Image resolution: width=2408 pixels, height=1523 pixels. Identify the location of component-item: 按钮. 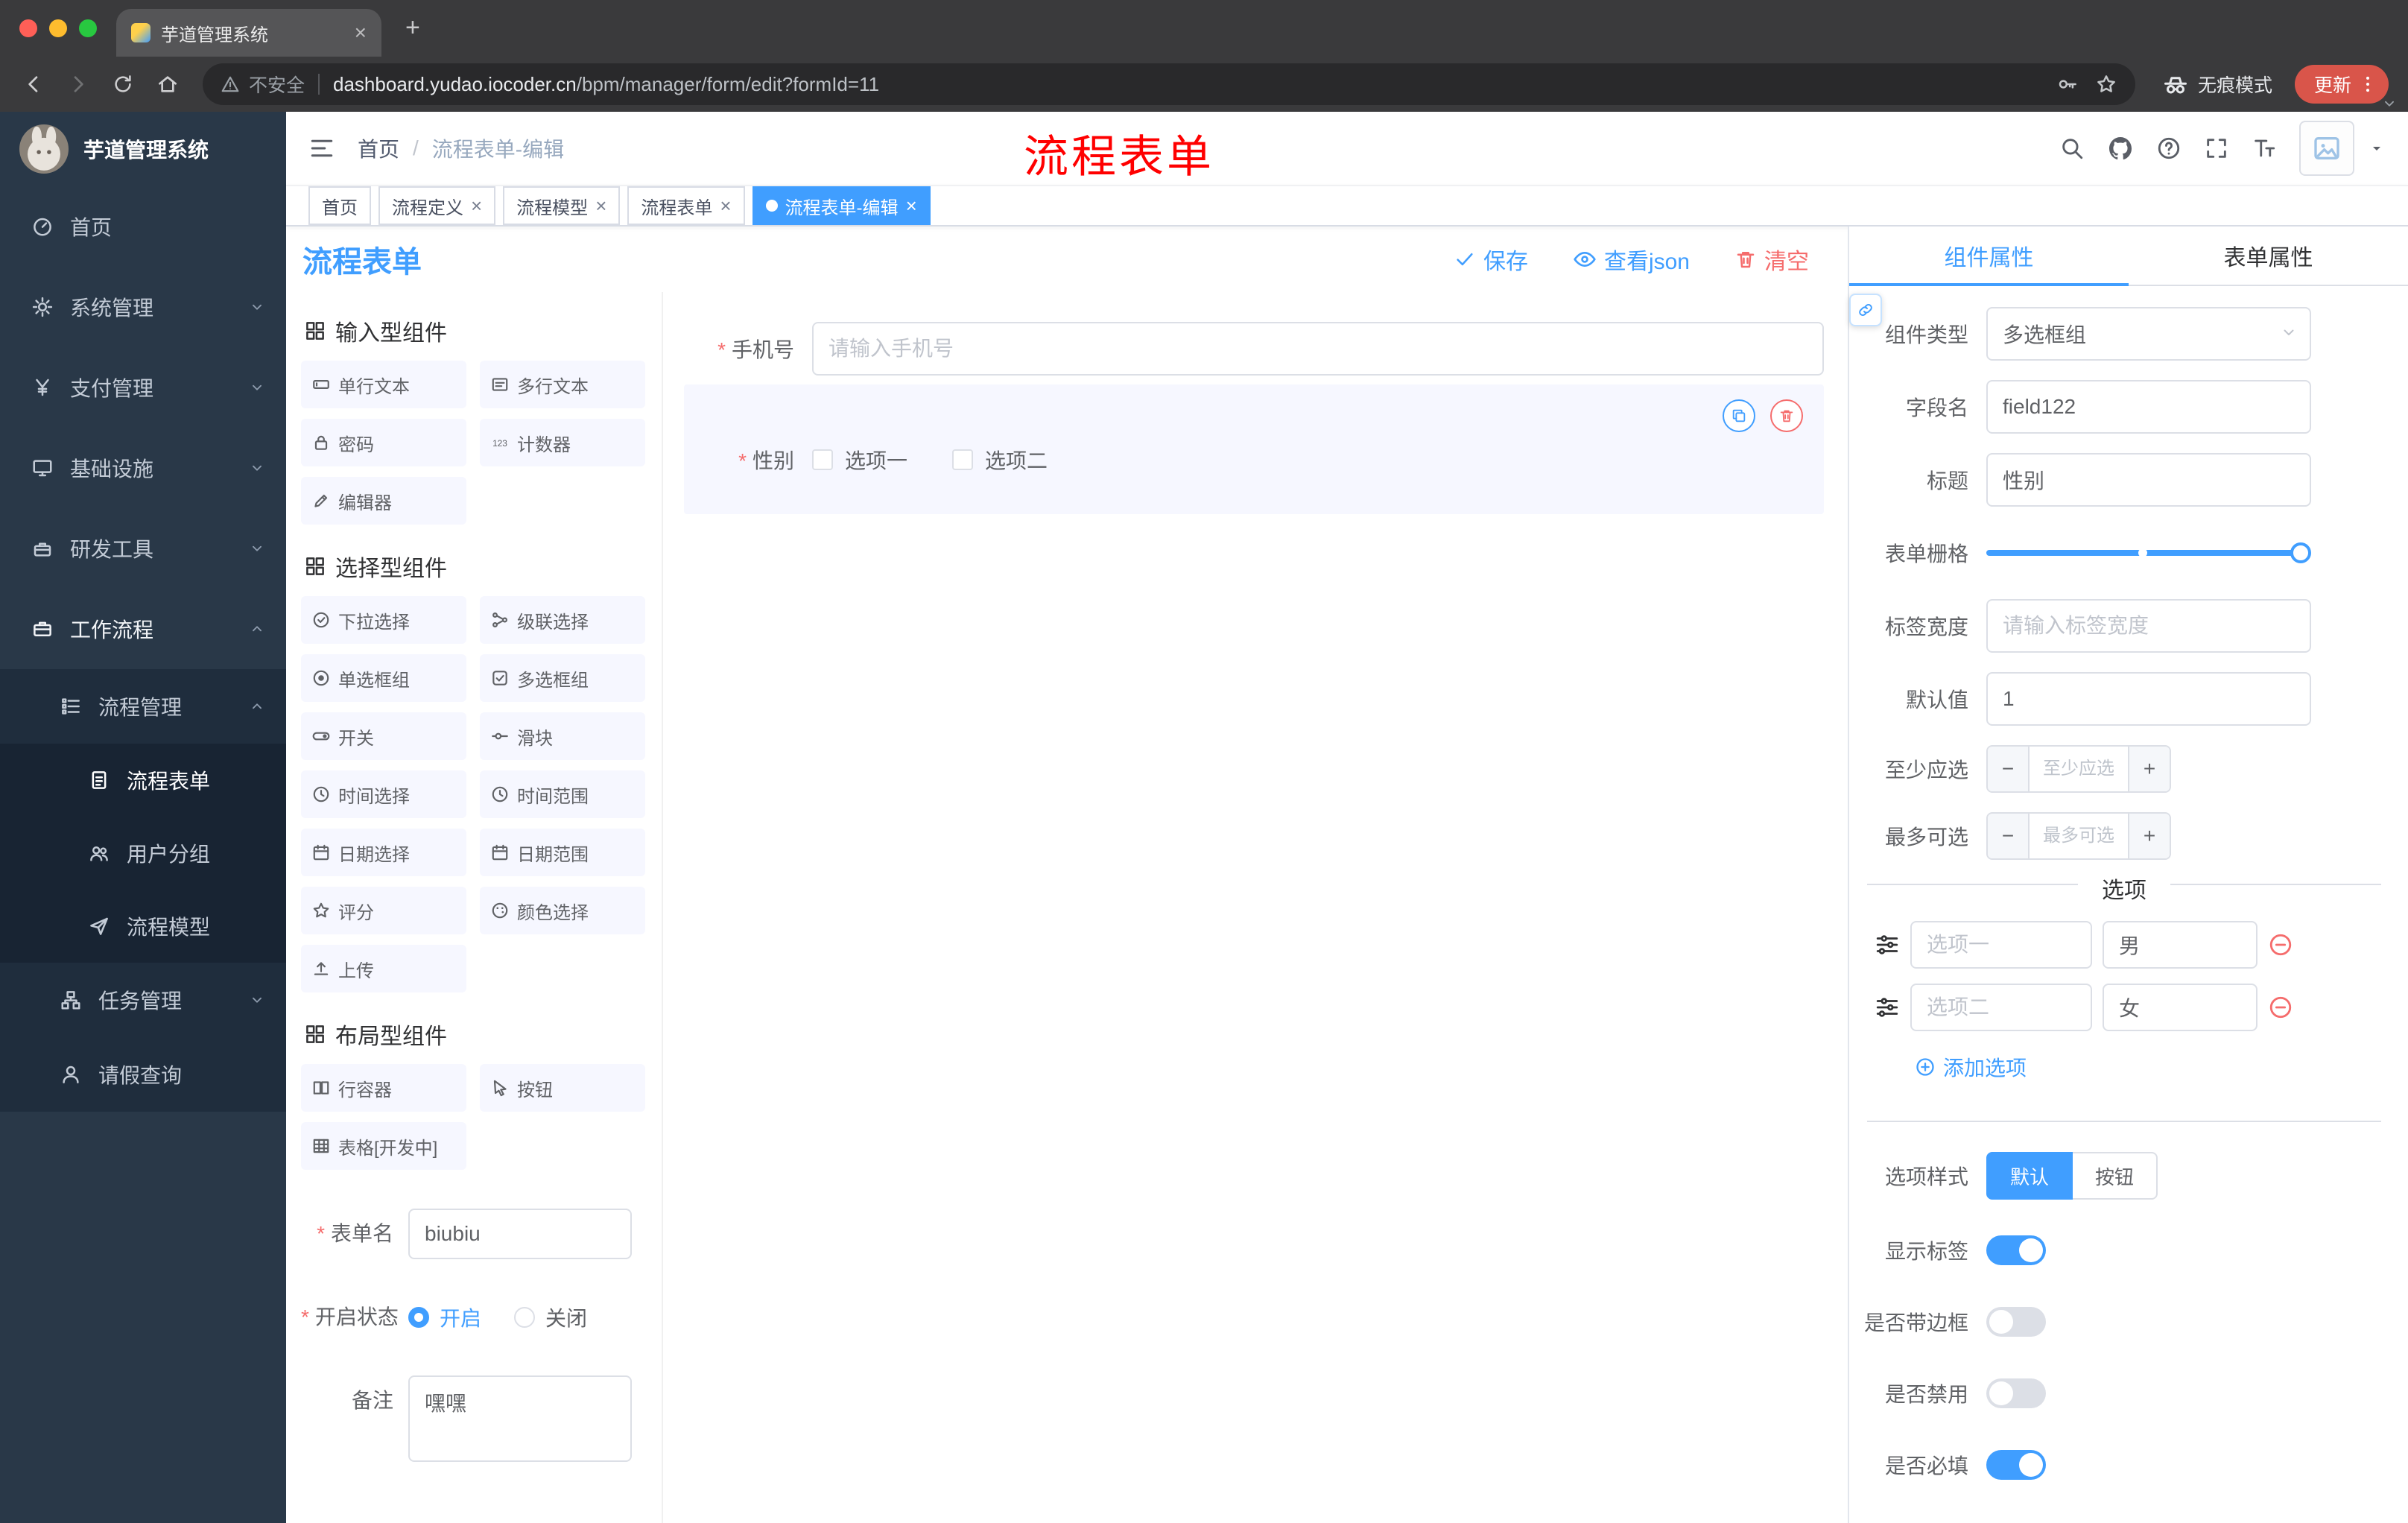
(562, 1088).